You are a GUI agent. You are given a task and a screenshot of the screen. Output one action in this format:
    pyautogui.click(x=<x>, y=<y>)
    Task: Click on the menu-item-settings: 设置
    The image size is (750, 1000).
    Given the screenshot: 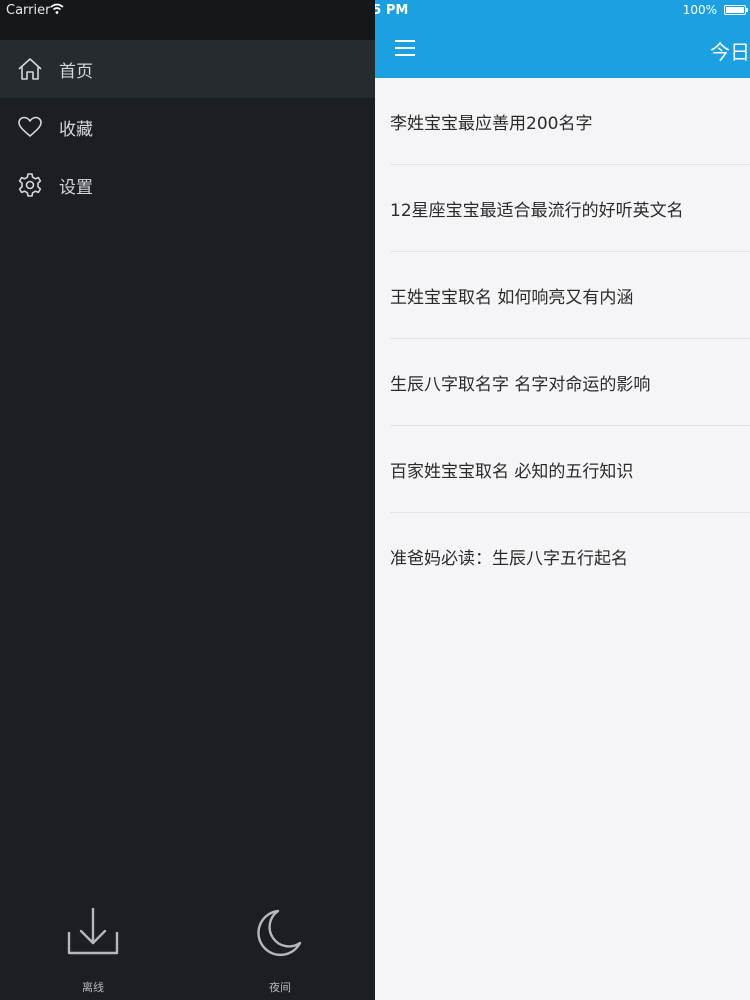 What is the action you would take?
    pyautogui.click(x=187, y=185)
    